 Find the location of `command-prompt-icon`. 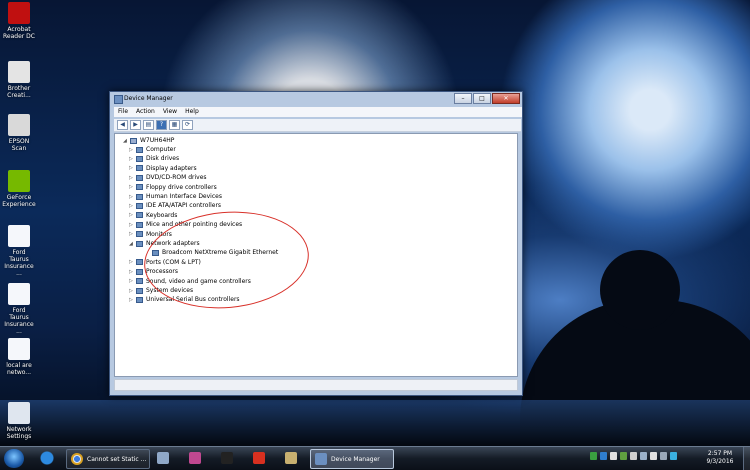

command-prompt-icon is located at coordinates (227, 458).